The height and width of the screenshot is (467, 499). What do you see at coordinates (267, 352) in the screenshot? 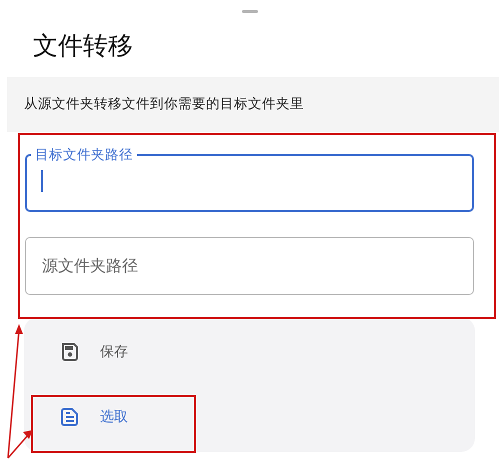
I see `menu-item: 保存` at bounding box center [267, 352].